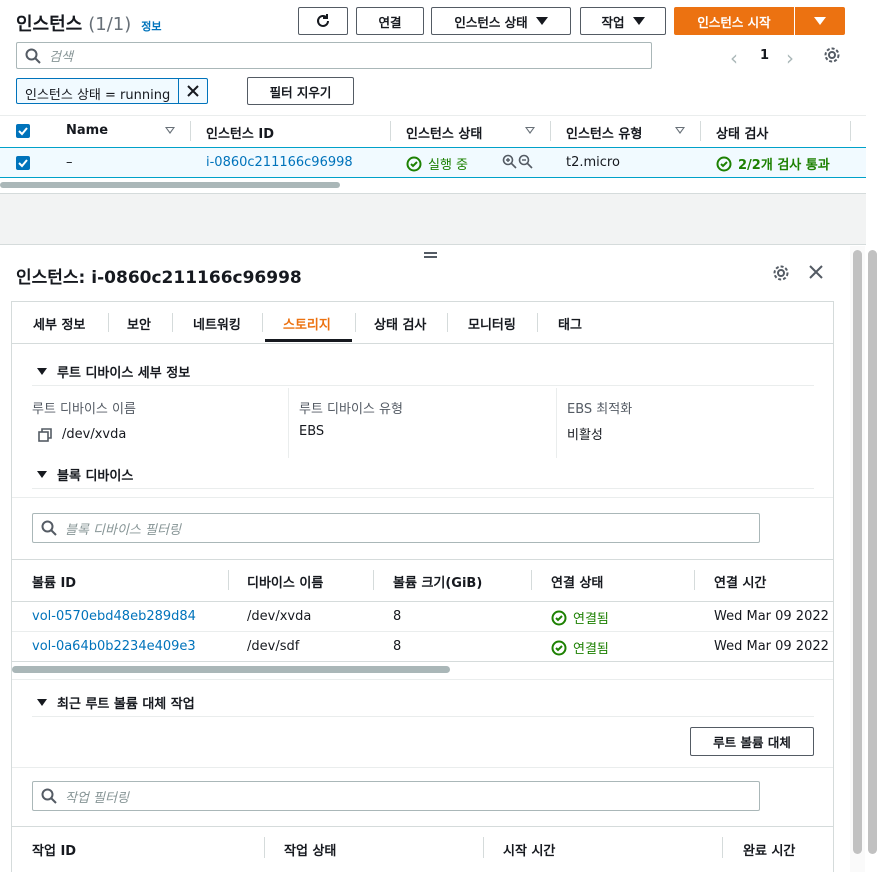 The image size is (880, 872). I want to click on task-col-start-time: 시작 시간, so click(529, 849).